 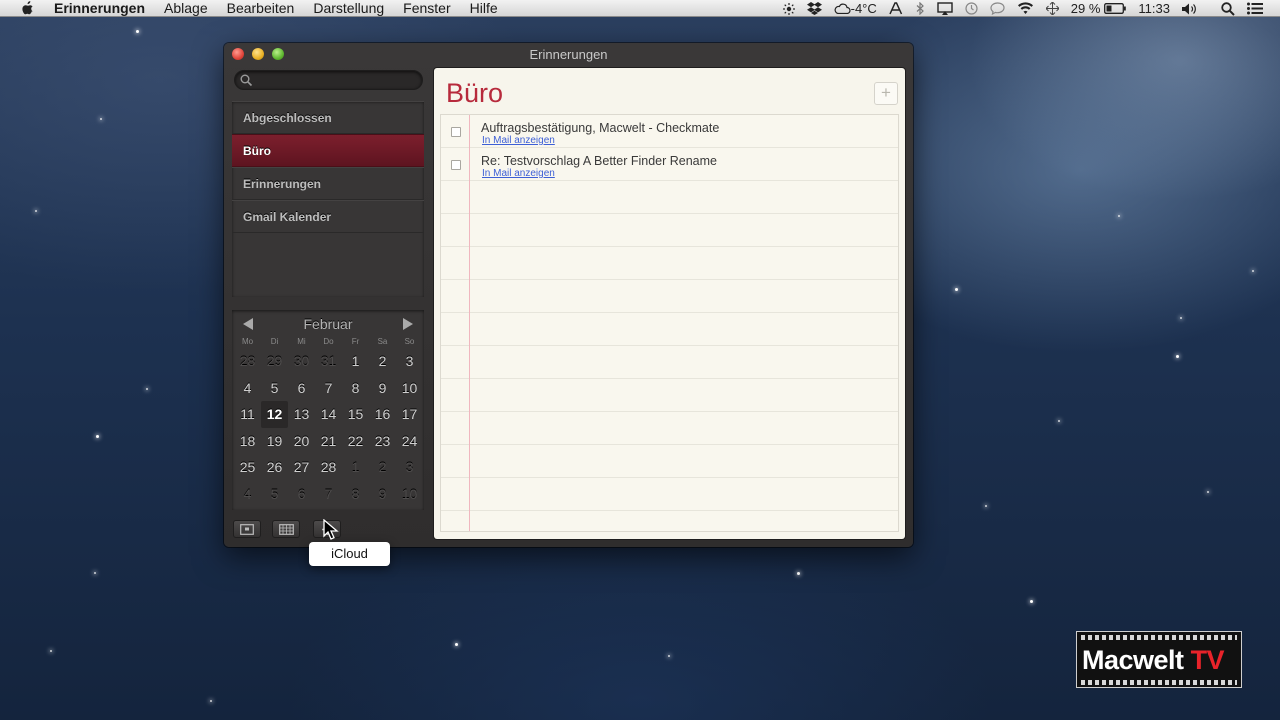 I want to click on list-item-erinnerungen: Erinnerungen, so click(x=328, y=183).